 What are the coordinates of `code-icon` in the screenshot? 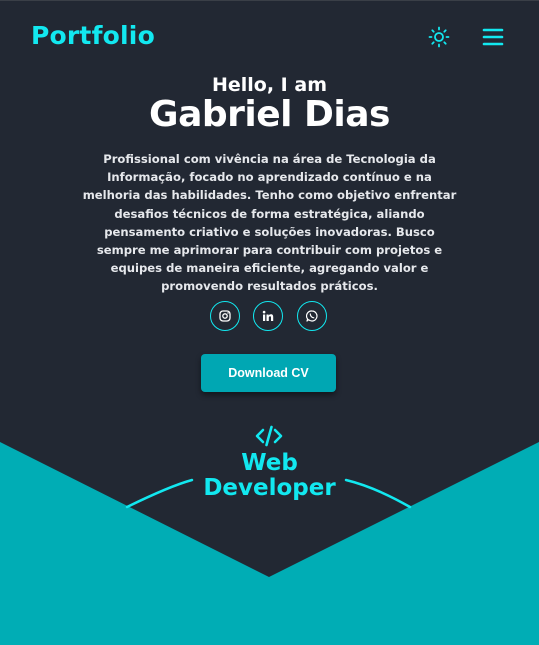 It's located at (269, 436).